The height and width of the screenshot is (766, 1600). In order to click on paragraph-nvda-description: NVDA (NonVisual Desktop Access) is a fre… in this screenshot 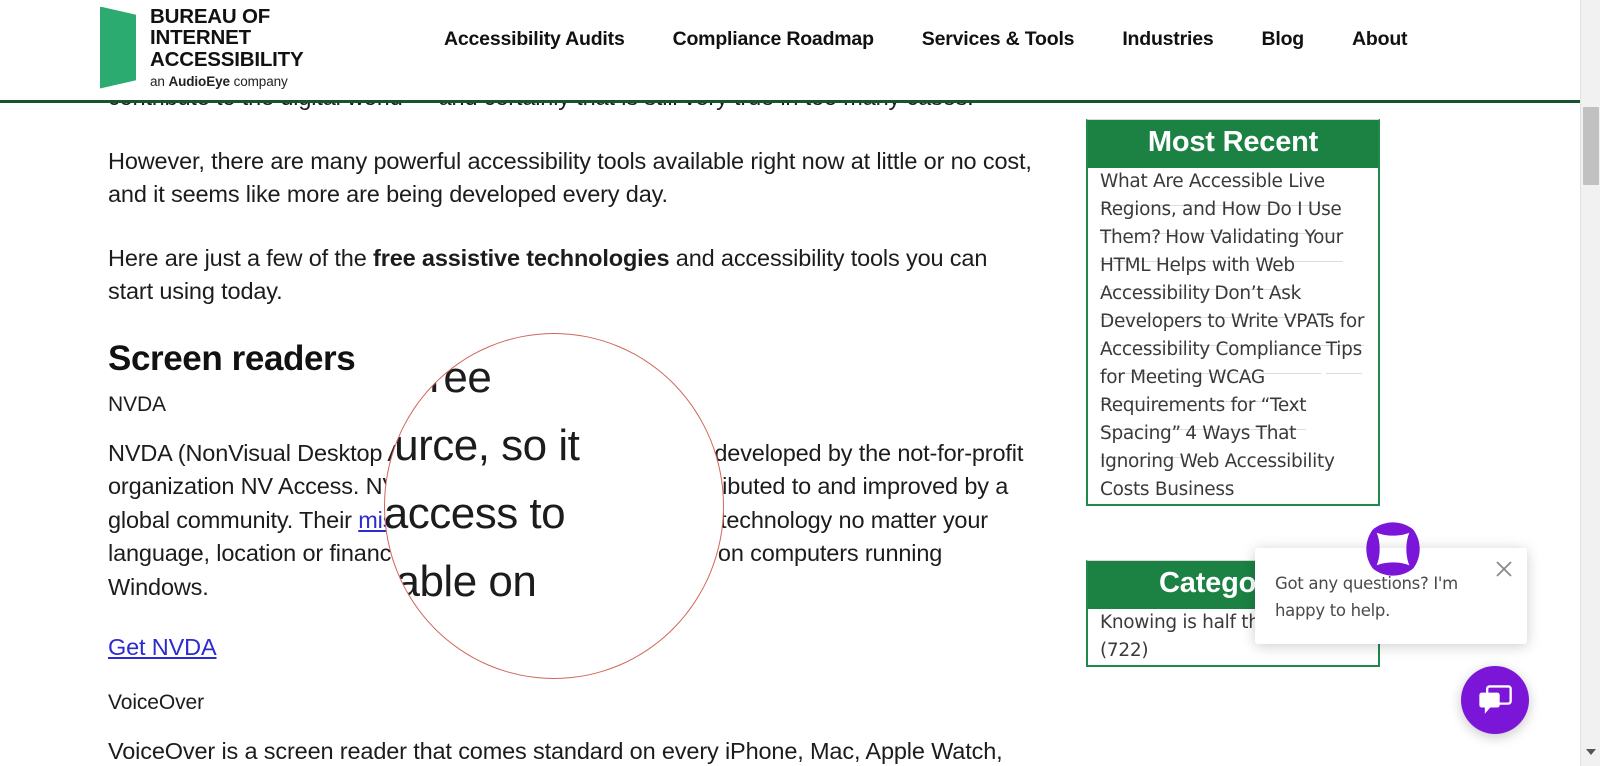, I will do `click(573, 521)`.